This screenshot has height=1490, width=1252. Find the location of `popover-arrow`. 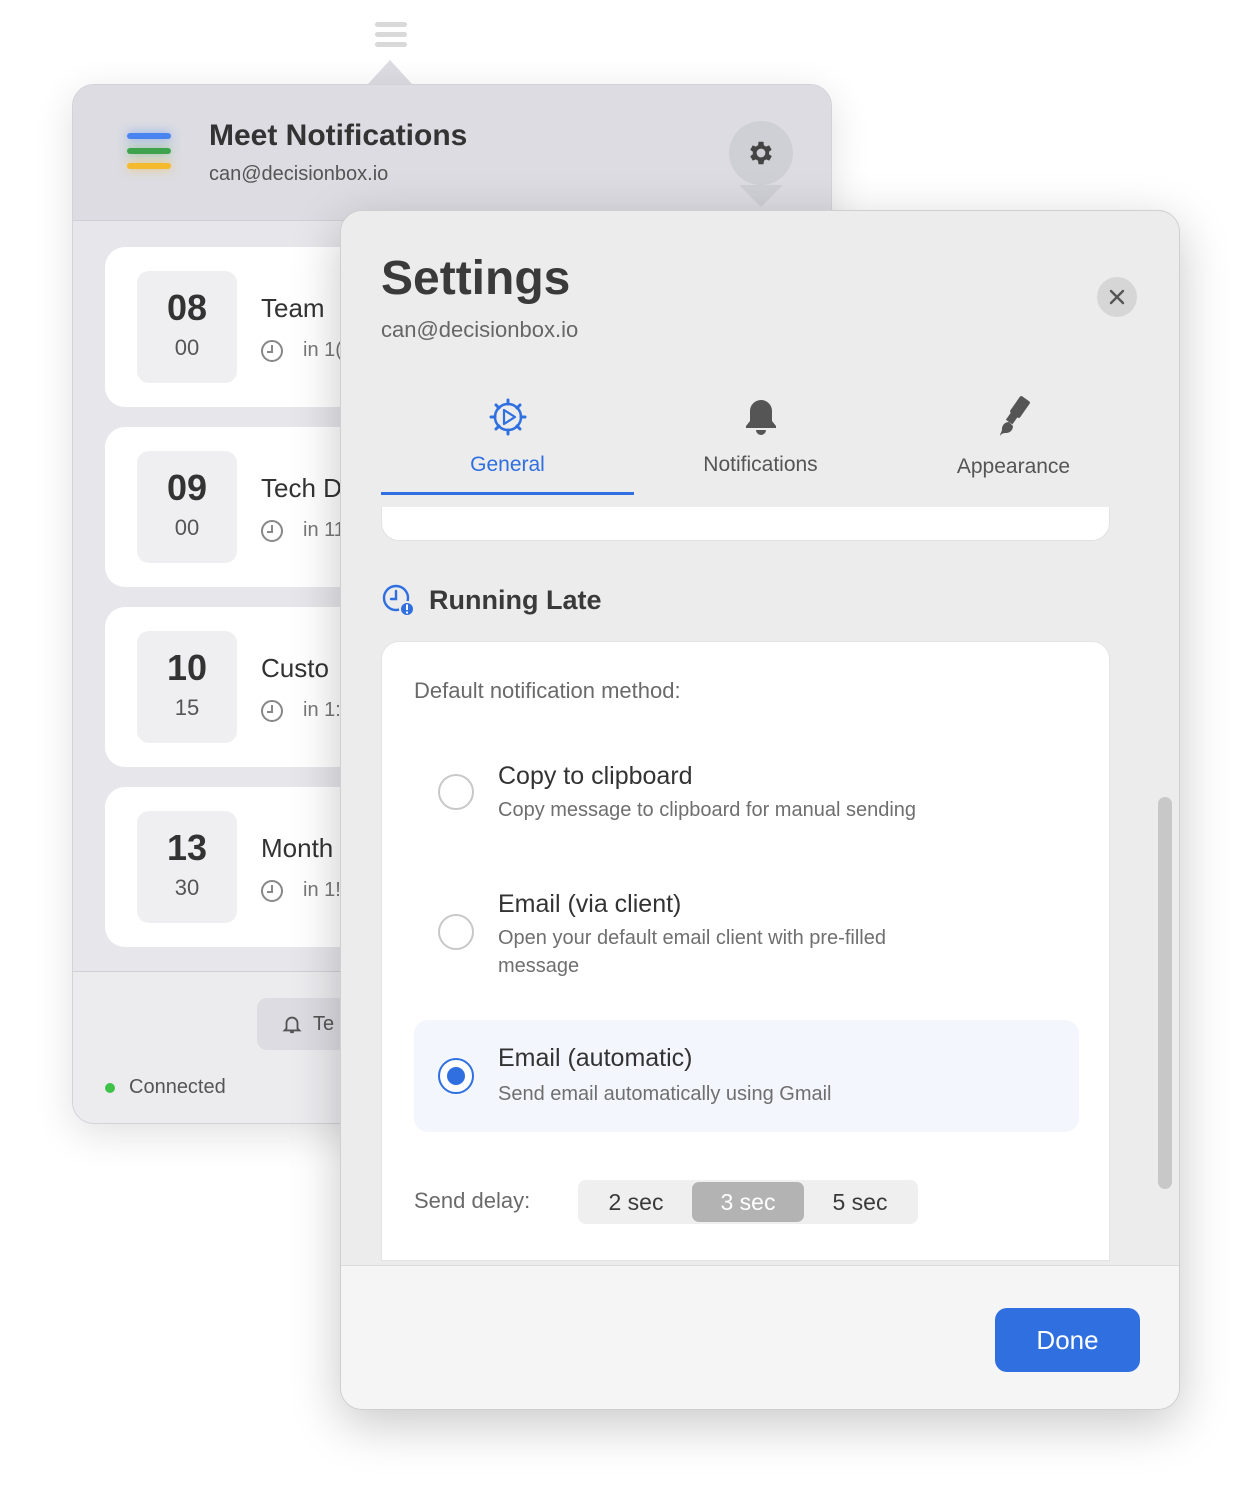

popover-arrow is located at coordinates (390, 72).